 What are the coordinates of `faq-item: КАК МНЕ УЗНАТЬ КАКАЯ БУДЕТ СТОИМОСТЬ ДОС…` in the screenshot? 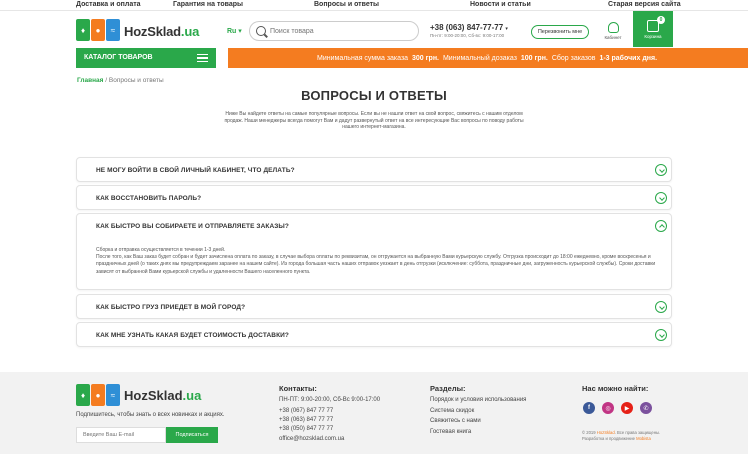 It's located at (374, 334).